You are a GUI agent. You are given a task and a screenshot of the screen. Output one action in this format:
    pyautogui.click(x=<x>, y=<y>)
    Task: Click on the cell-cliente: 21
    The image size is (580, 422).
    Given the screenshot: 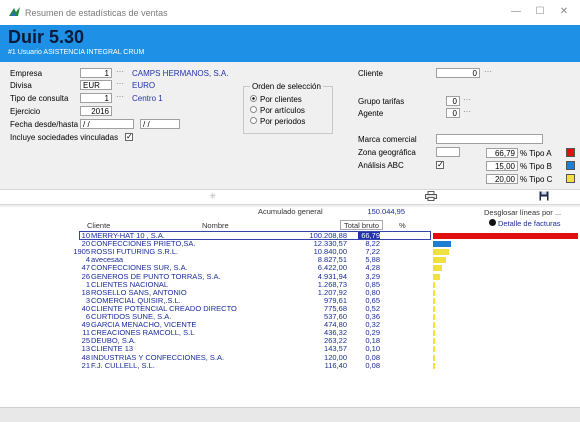 What is the action you would take?
    pyautogui.click(x=85, y=365)
    